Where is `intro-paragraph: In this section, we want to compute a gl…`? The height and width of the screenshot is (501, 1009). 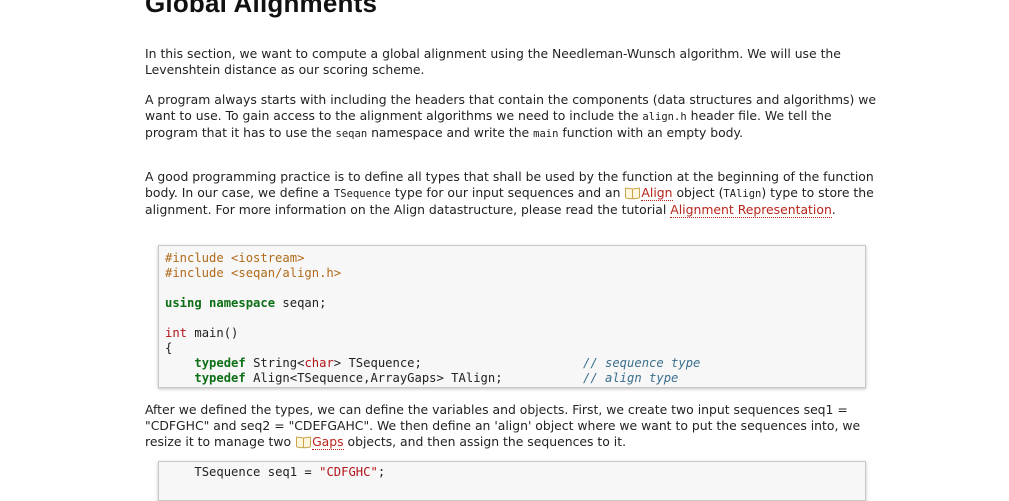 intro-paragraph: In this section, we want to compute a gl… is located at coordinates (512, 62).